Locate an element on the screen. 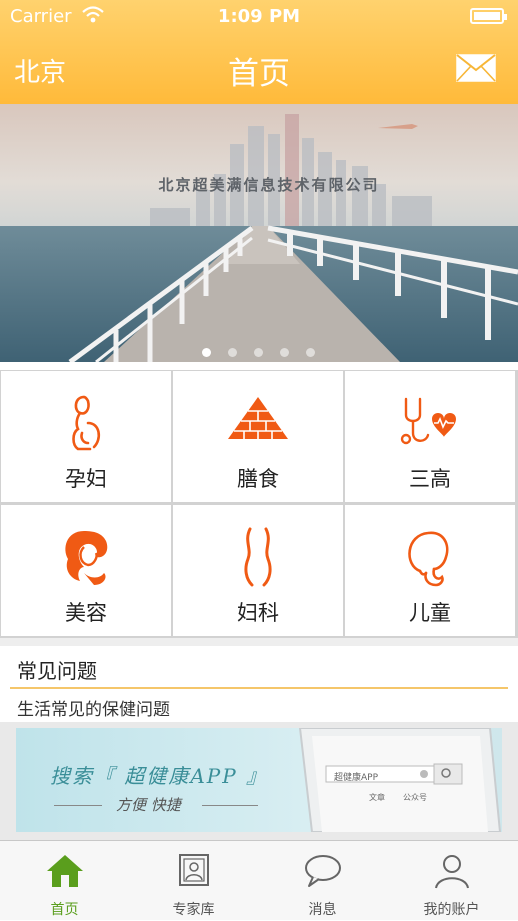 The height and width of the screenshot is (921, 518). tab-messages: 消息 is located at coordinates (322, 881).